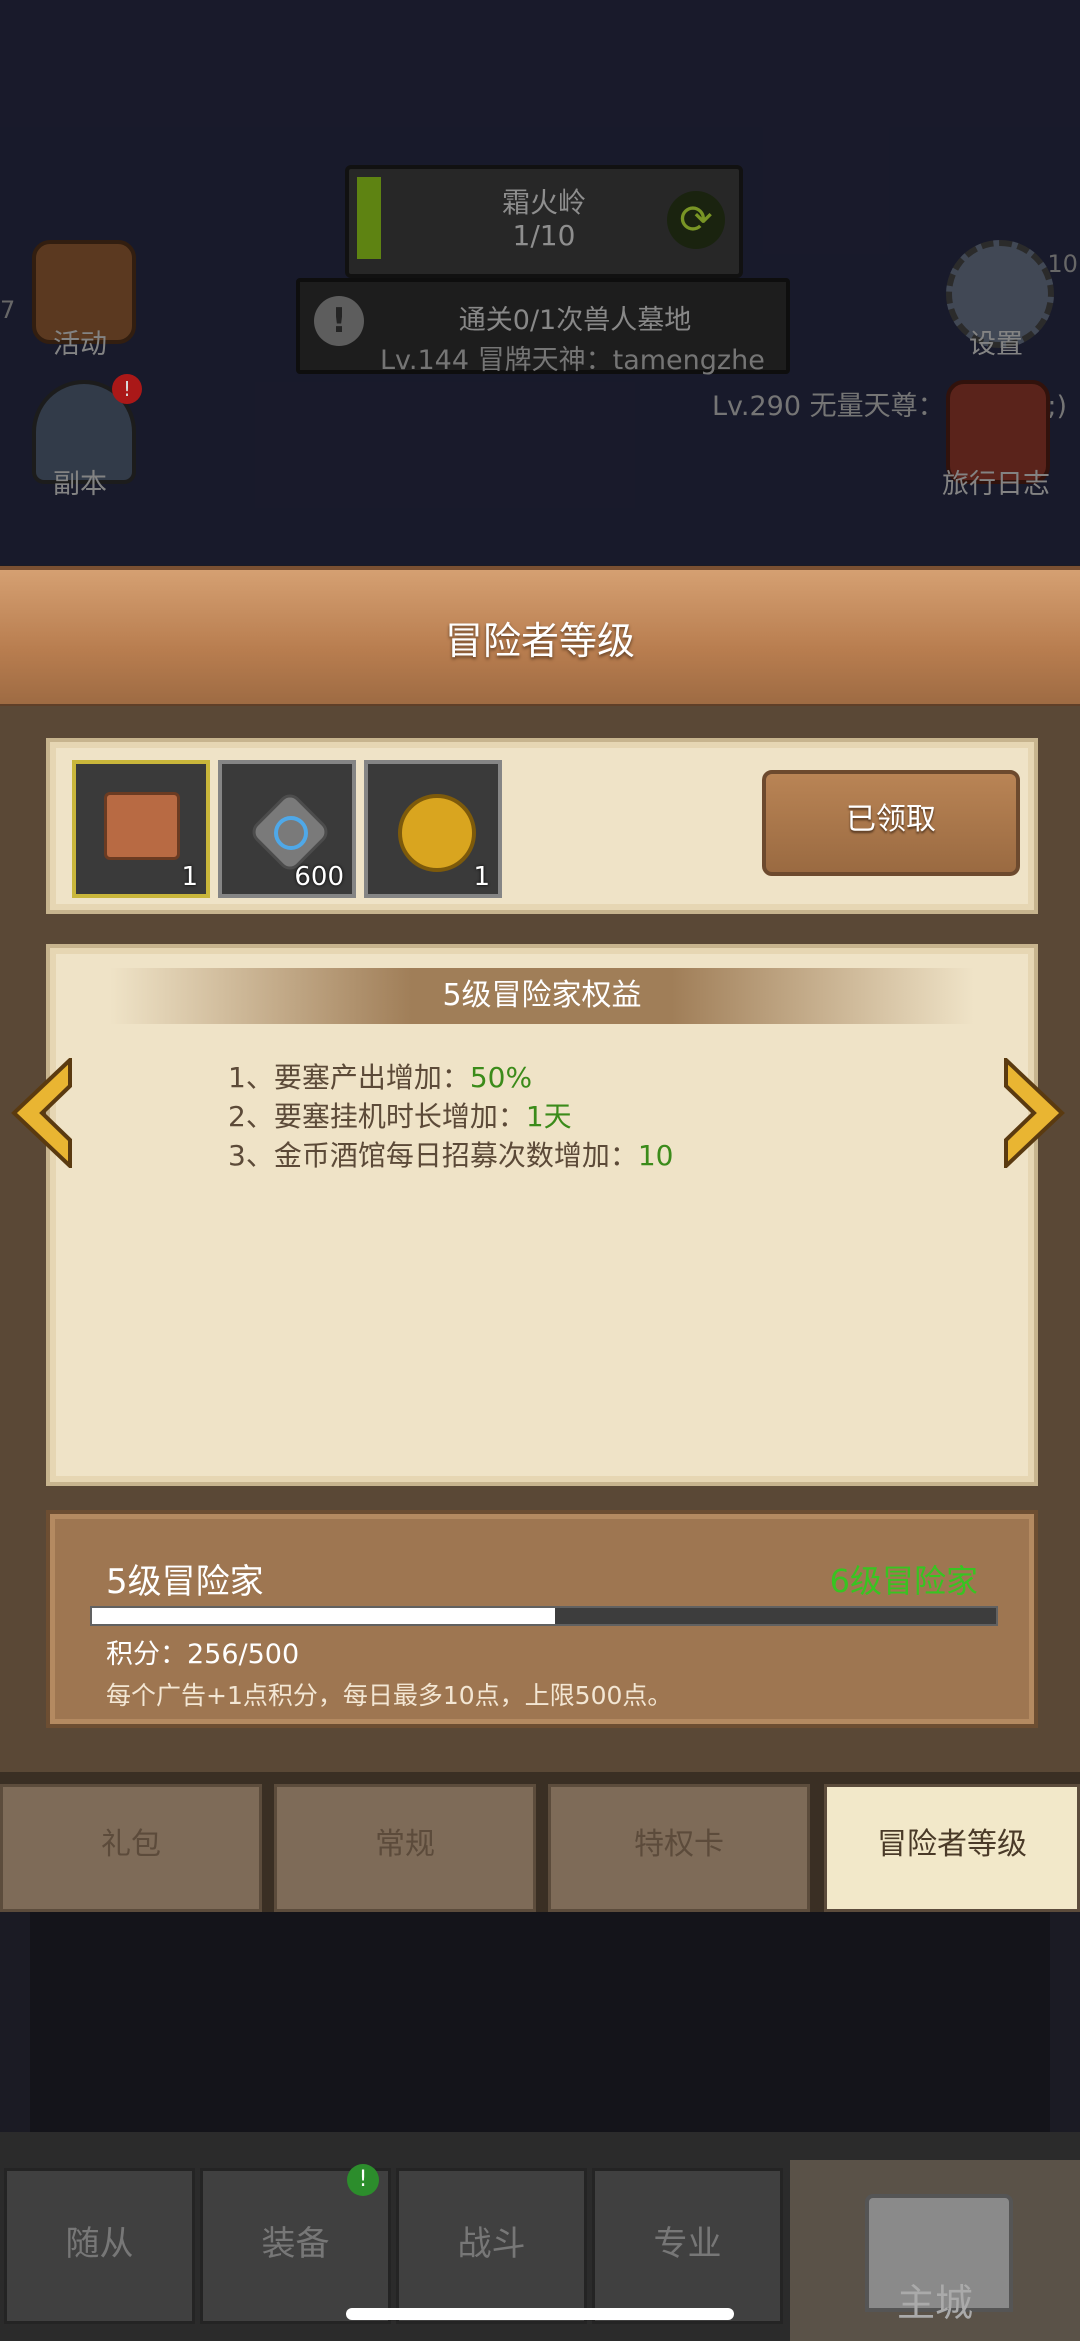  I want to click on benefit-title: 5级冒险家权益, so click(542, 996).